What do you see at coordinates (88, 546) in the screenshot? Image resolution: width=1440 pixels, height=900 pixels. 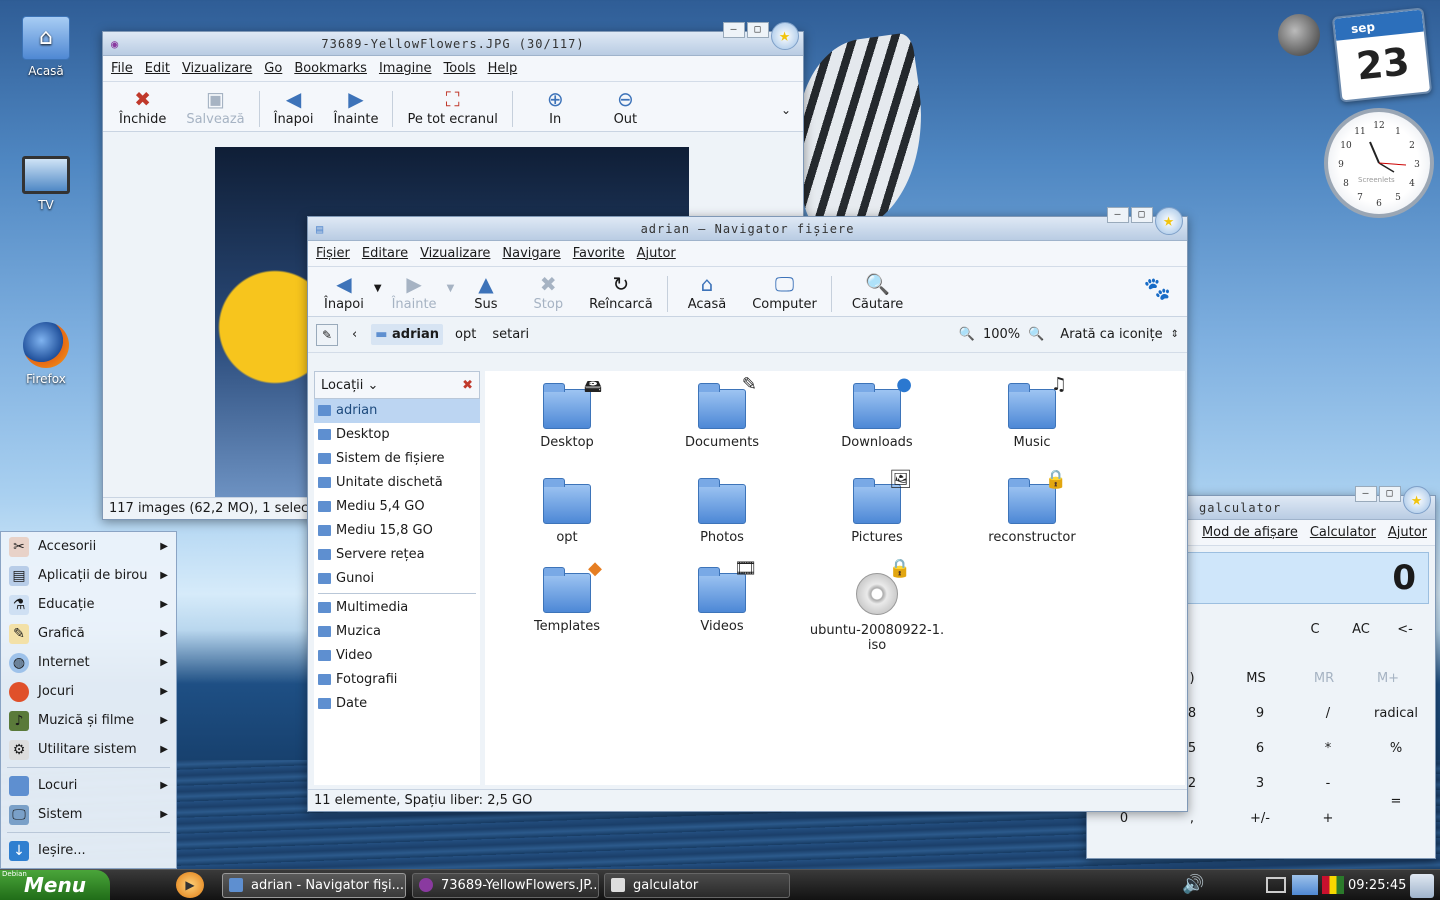 I see `menu-item-accessories: ✂ Accesorii ▶` at bounding box center [88, 546].